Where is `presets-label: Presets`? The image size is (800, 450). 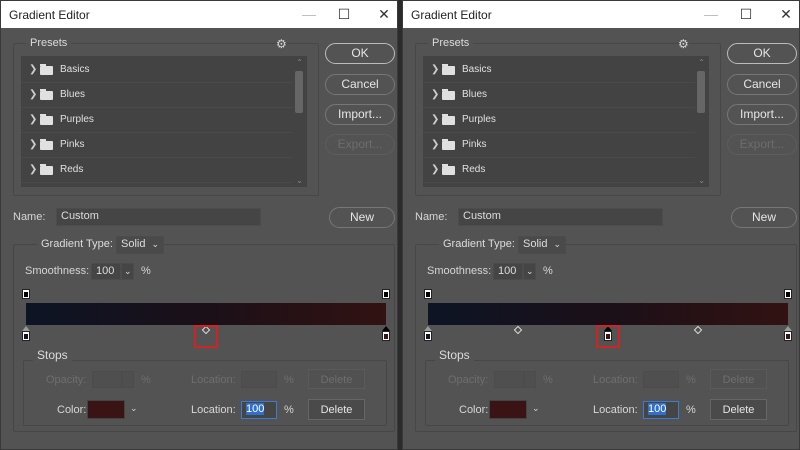
presets-label: Presets is located at coordinates (49, 43).